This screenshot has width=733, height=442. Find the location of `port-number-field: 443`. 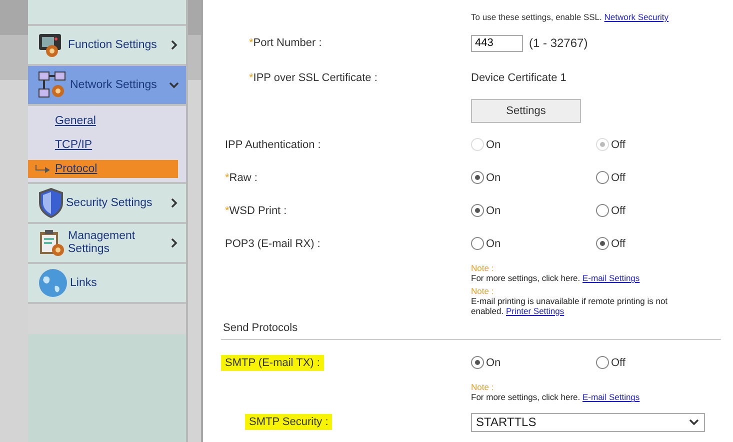

port-number-field: 443 is located at coordinates (497, 43).